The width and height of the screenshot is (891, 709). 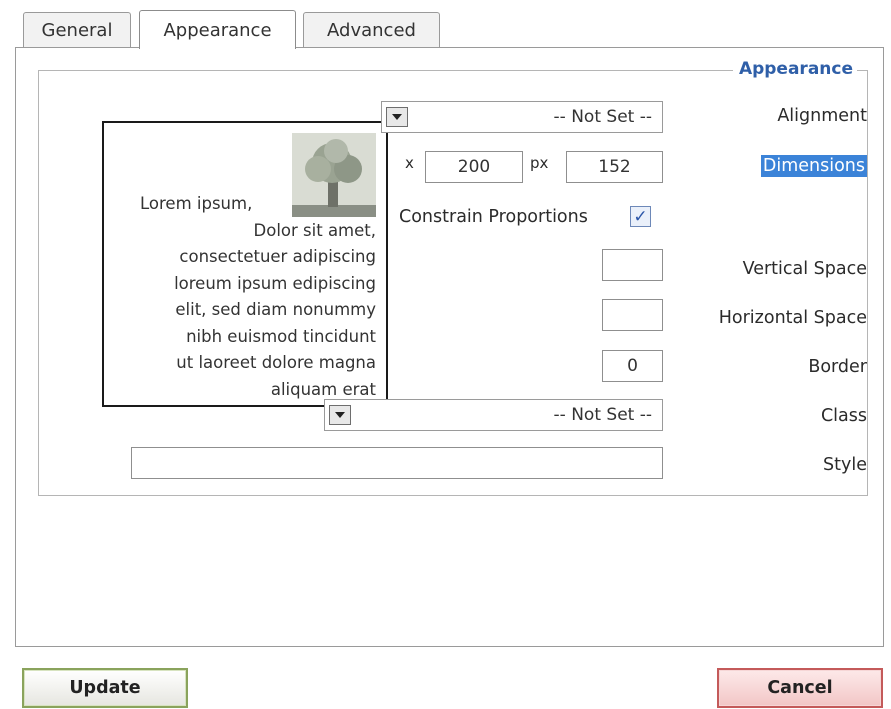 I want to click on width-input: 200, so click(x=474, y=167).